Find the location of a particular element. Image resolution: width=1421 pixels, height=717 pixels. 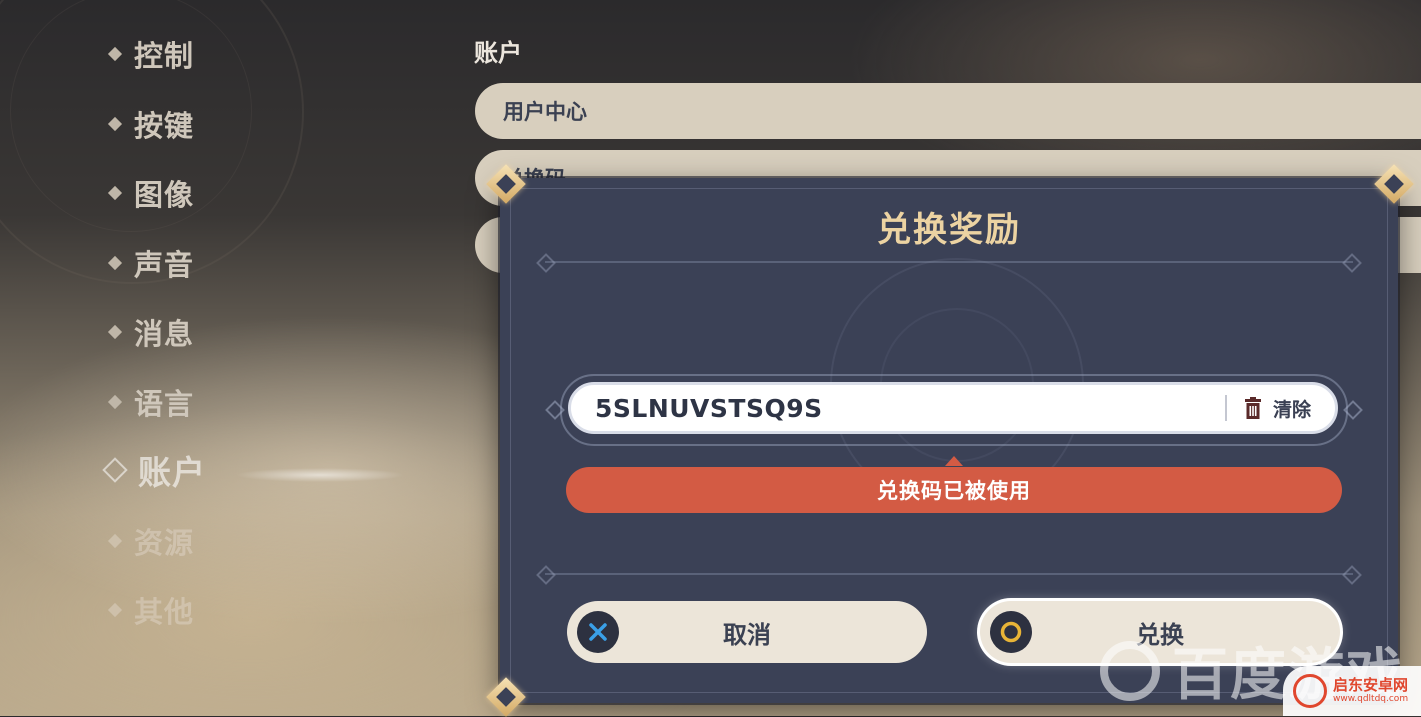

error-pointer is located at coordinates (954, 461).